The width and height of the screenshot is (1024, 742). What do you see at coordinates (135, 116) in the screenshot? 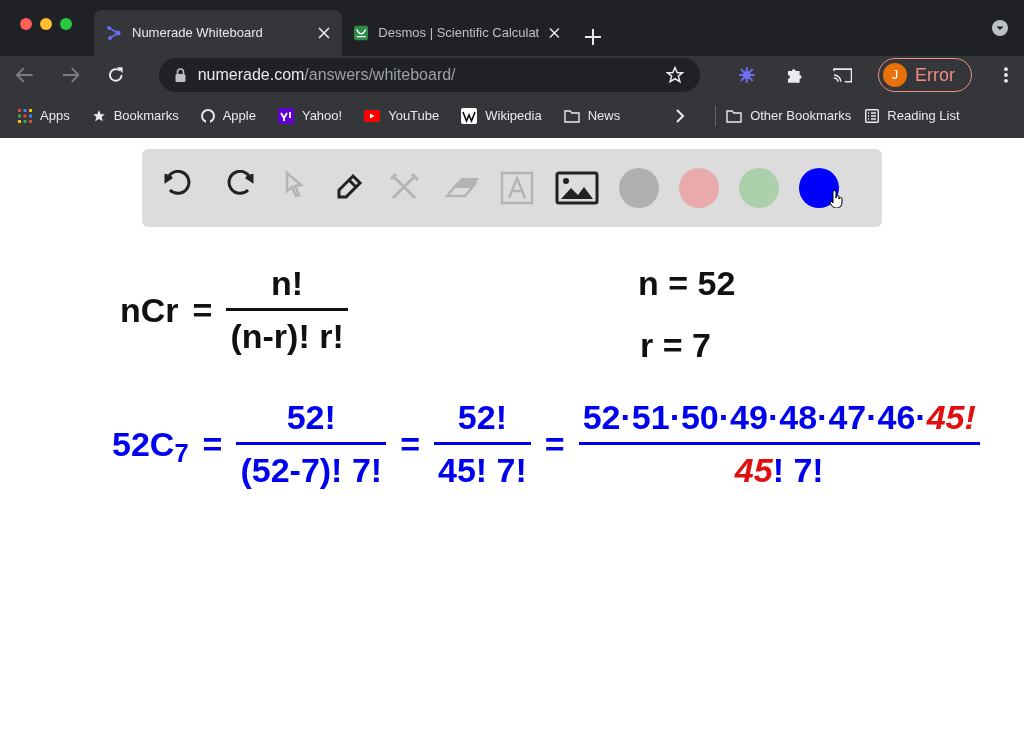
I see `bookmark: Bookmarks` at bounding box center [135, 116].